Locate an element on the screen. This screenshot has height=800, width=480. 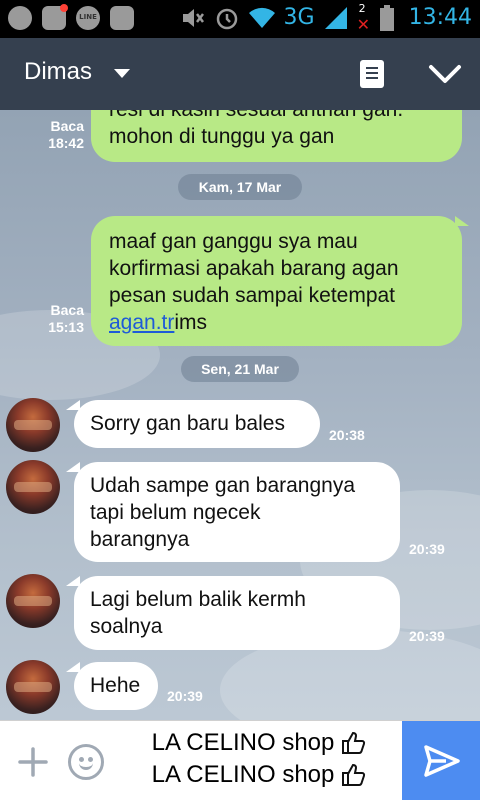
message-text: Sorry gan baru bales is located at coordinates (187, 423).